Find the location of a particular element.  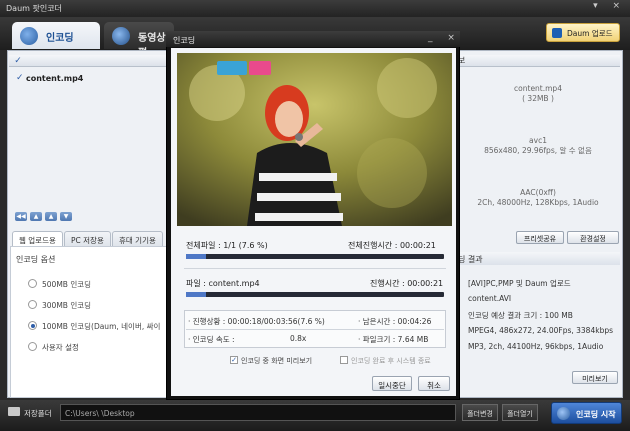

info-panel-header: 보 is located at coordinates (538, 61).